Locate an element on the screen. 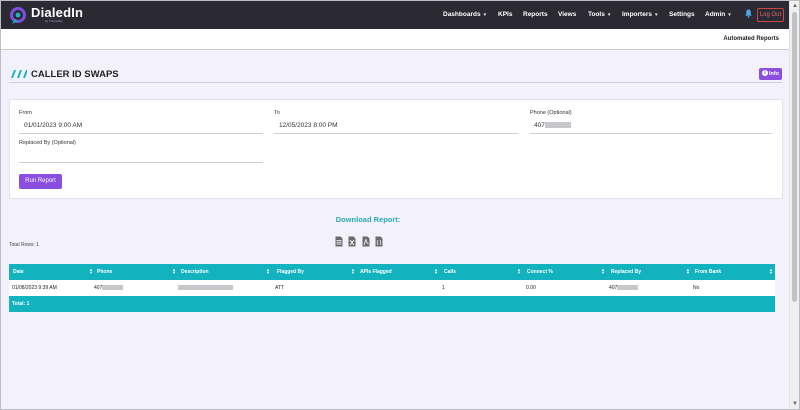  nav-admin: Admin ▾ is located at coordinates (718, 14).